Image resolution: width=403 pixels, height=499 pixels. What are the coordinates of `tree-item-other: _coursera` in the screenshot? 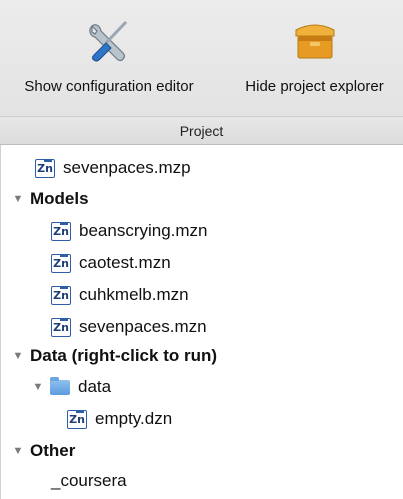 It's located at (89, 481).